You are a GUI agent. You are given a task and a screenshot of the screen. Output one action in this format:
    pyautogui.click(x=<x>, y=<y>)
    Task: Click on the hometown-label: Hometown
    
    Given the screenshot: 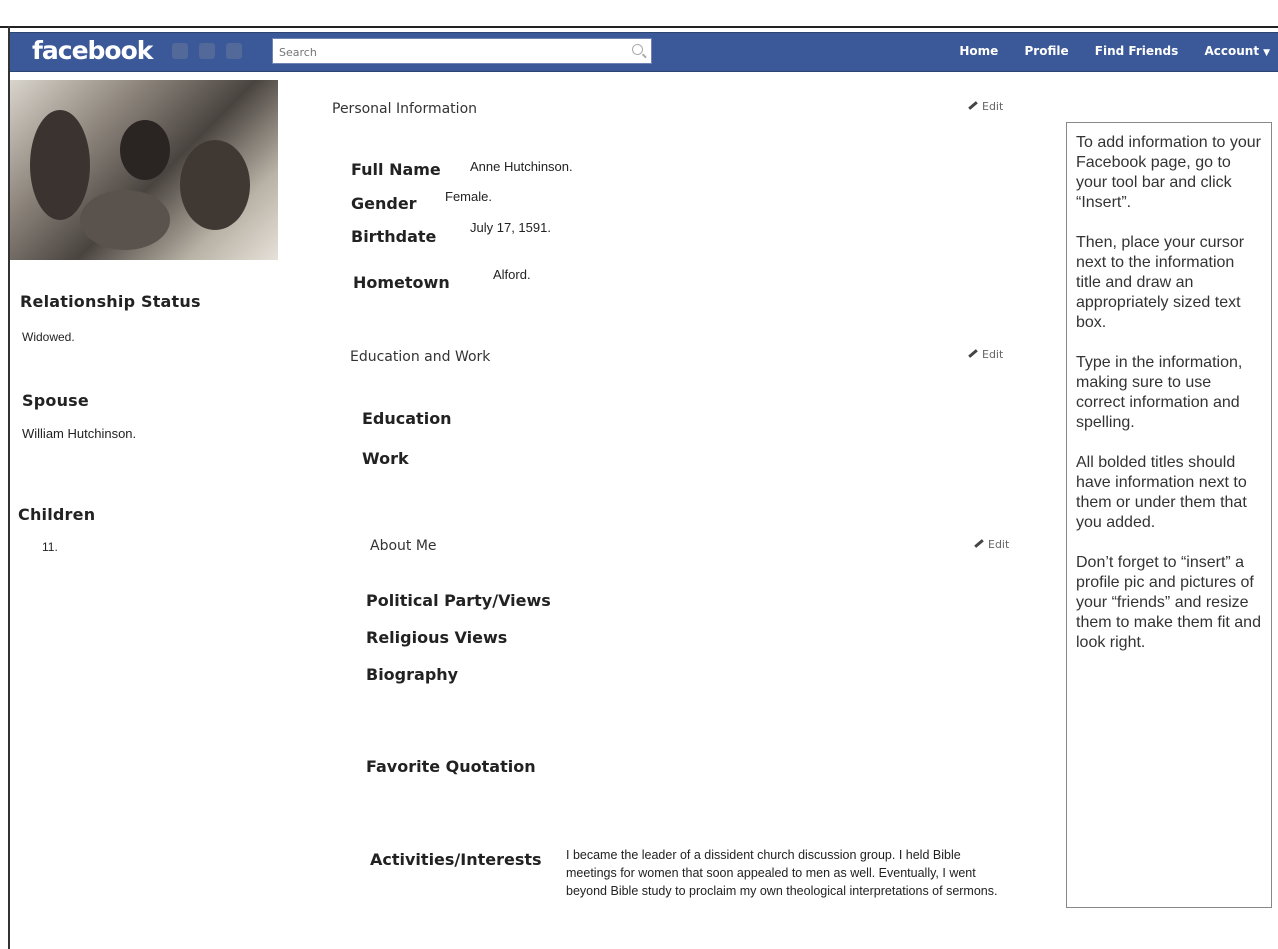 What is the action you would take?
    pyautogui.click(x=401, y=282)
    